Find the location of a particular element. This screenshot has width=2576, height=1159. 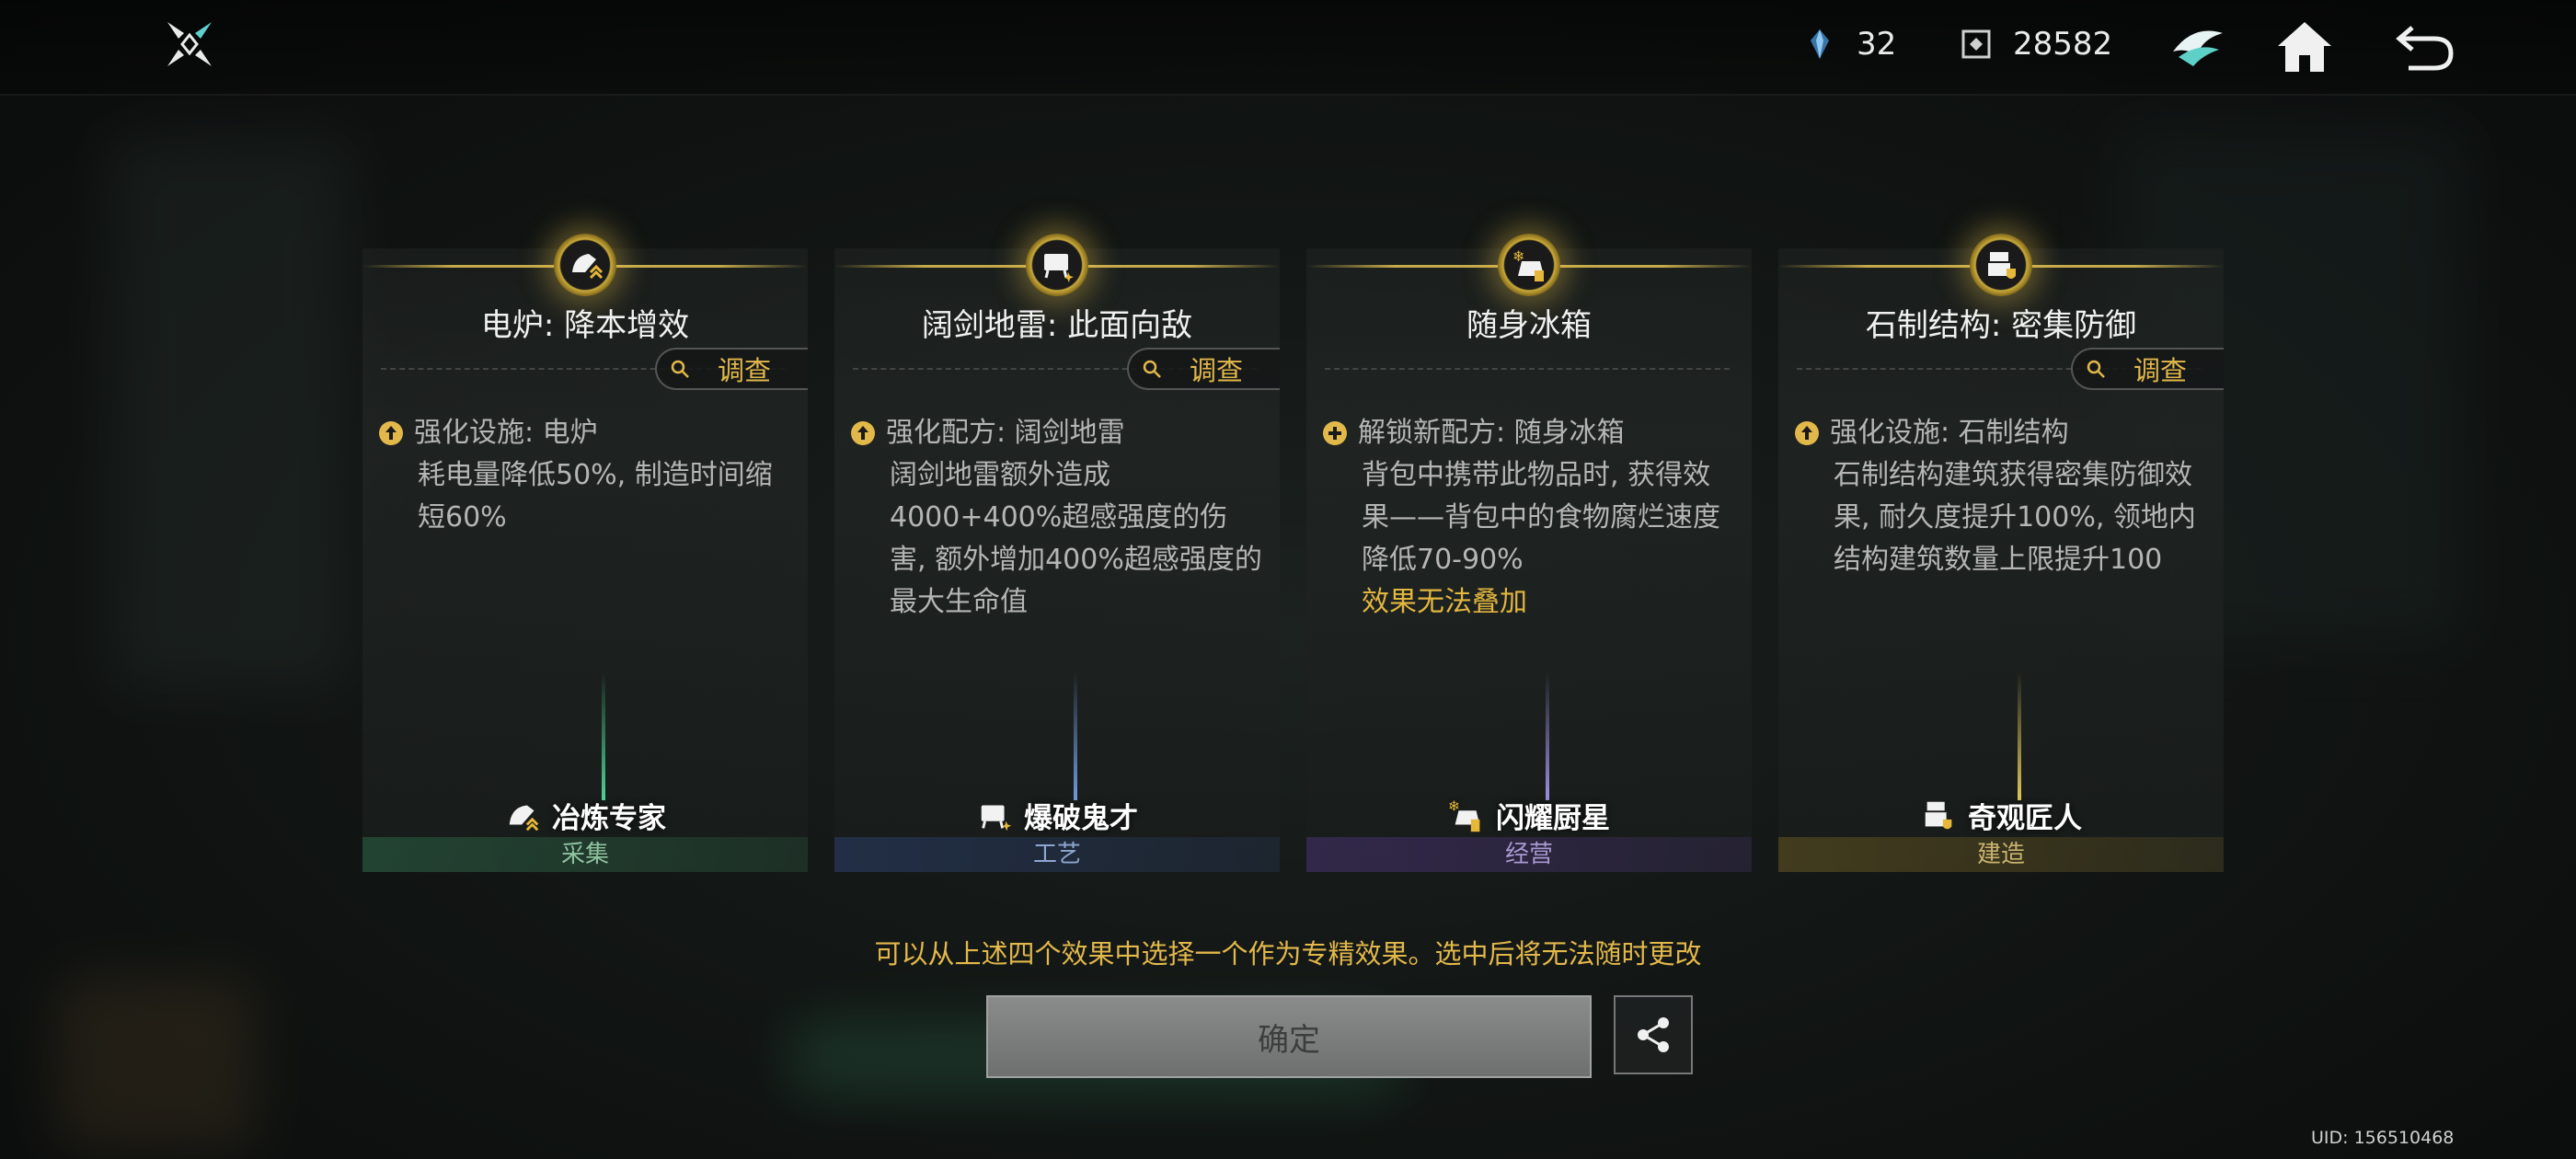

specialist-title: ❄ 闪耀厨星 is located at coordinates (1529, 816).